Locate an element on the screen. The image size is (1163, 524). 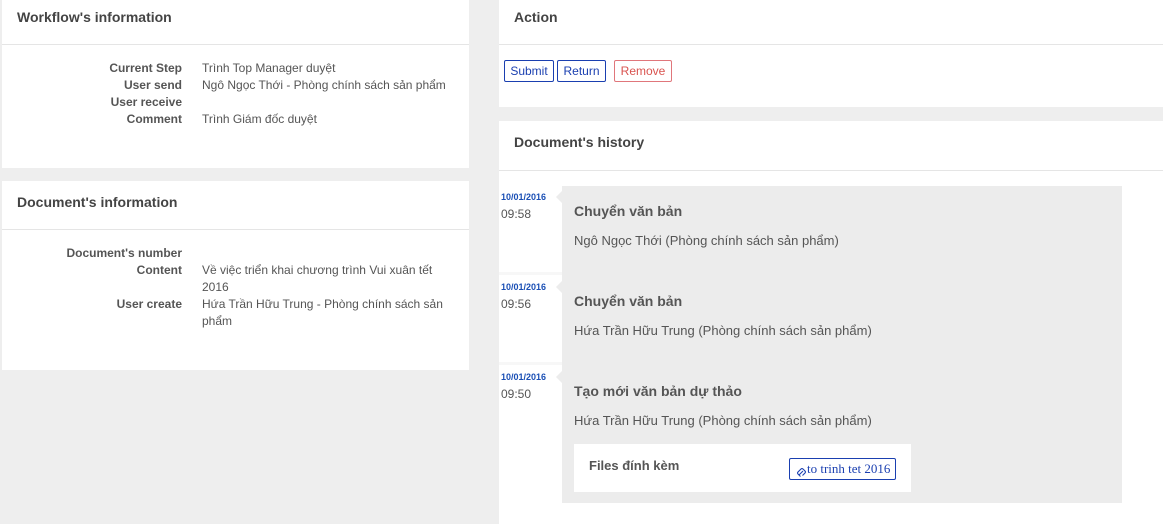
action-panel: Action Submit Return Remove is located at coordinates (831, 53).